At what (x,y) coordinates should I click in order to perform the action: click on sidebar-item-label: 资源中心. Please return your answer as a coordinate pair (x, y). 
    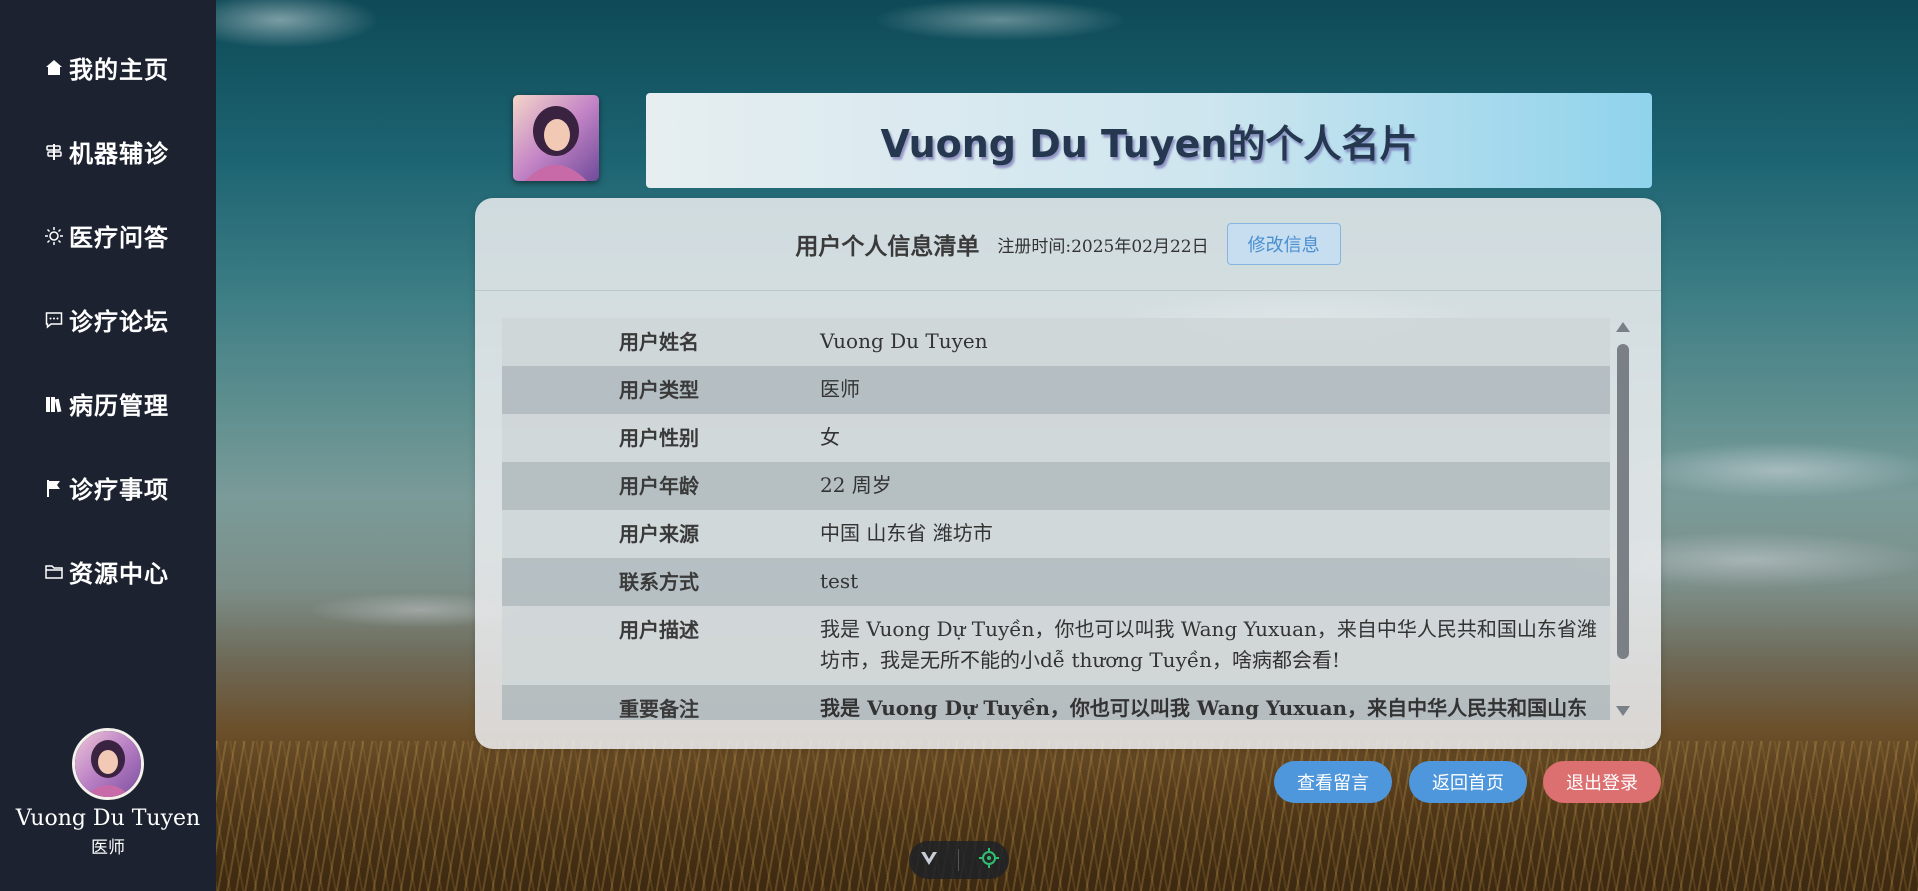
    Looking at the image, I should click on (119, 573).